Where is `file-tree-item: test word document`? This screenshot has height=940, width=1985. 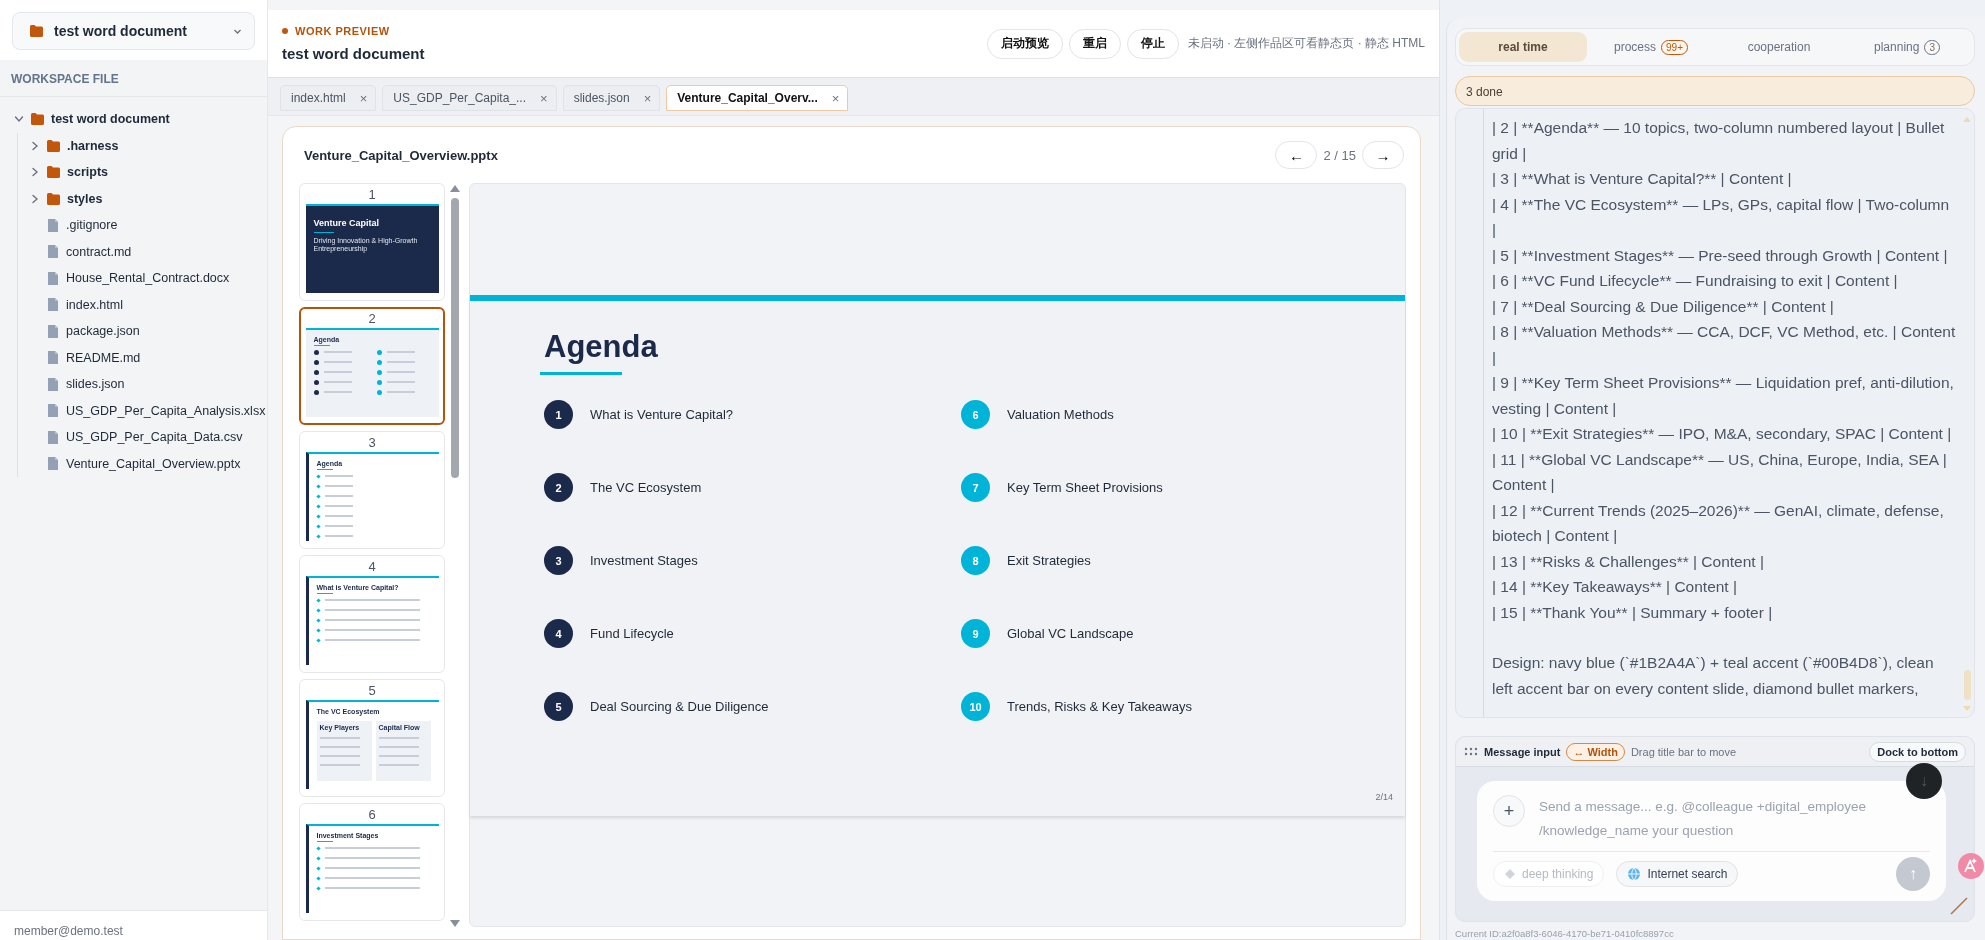
file-tree-item: test word document is located at coordinates (140, 119).